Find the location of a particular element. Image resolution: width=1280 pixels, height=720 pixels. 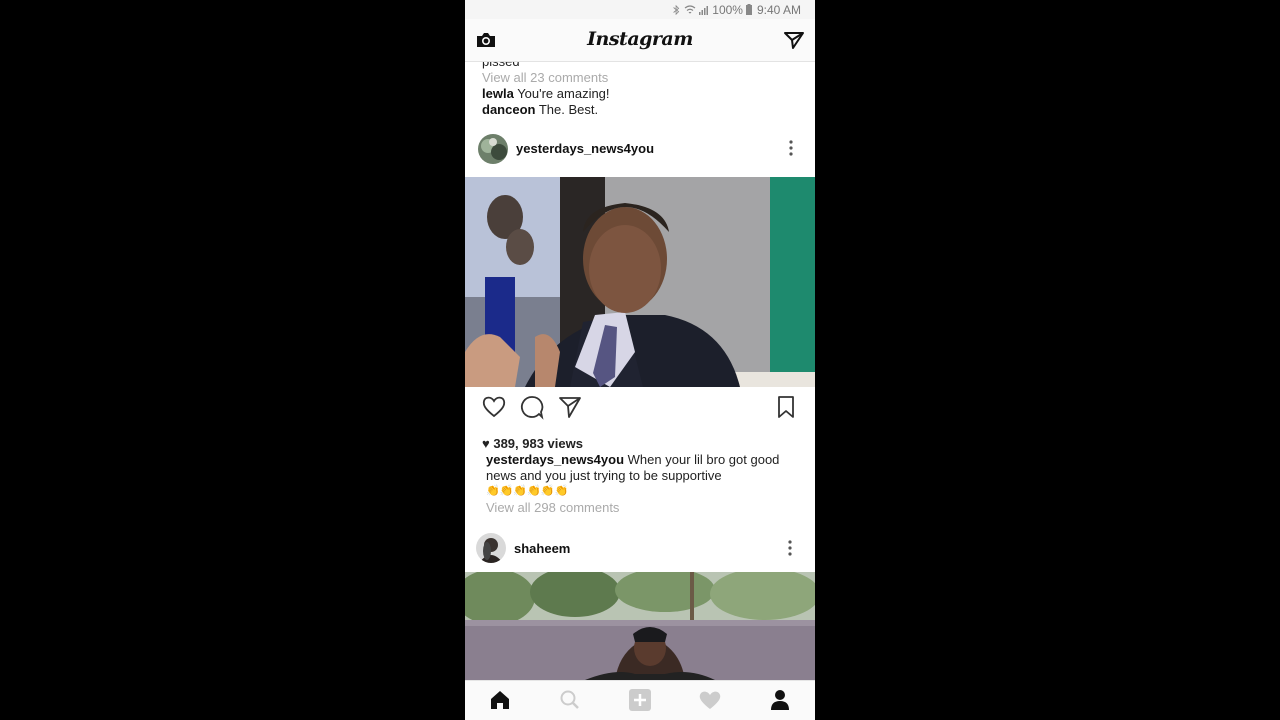

comment-text: You're amazing! is located at coordinates (563, 93).